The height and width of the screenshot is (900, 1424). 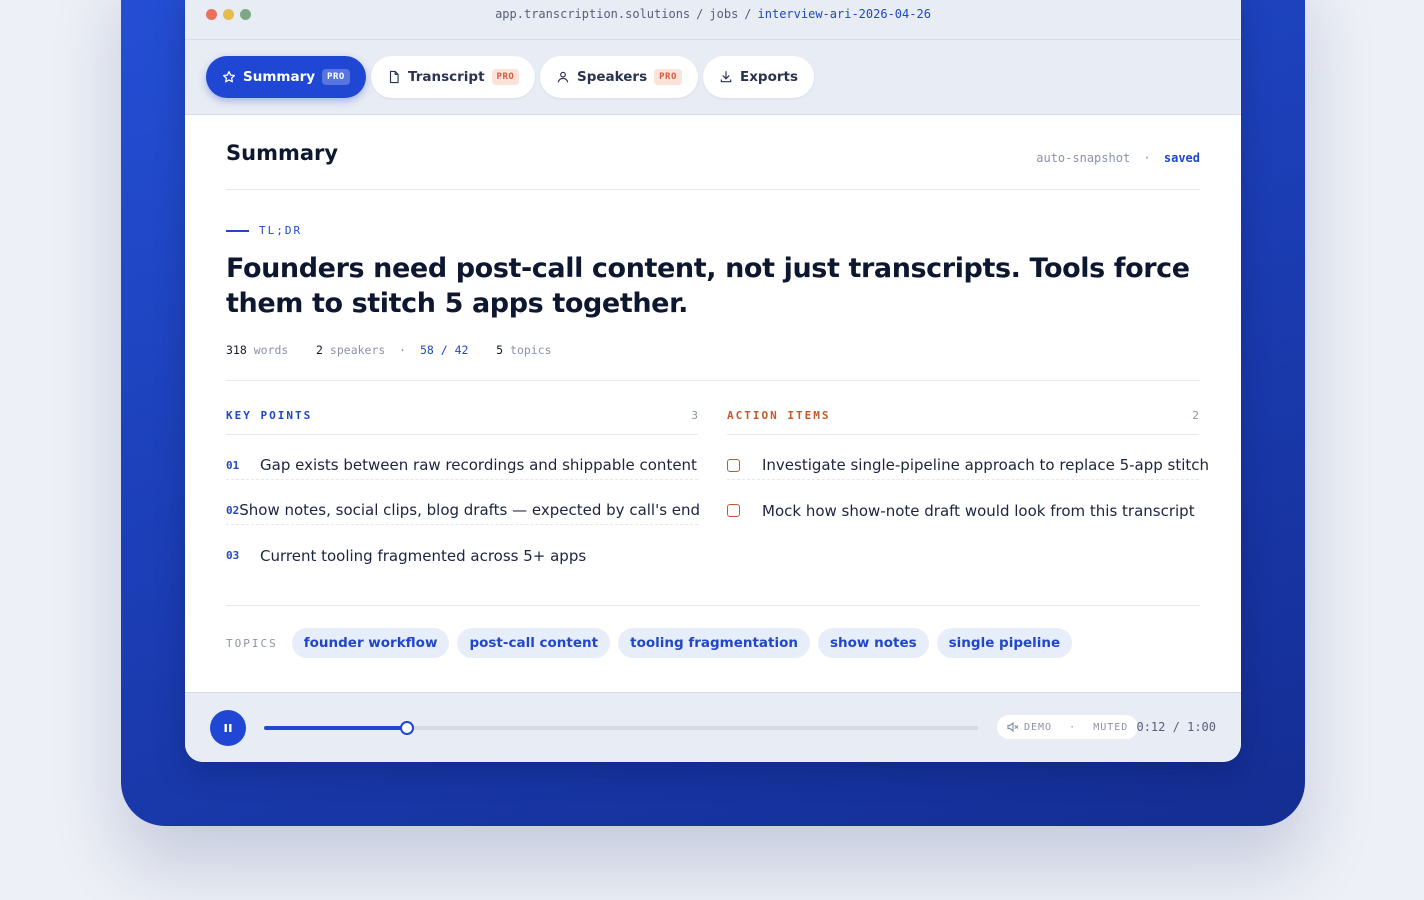 I want to click on url-slug: interview-ari-2026-04-26, so click(x=844, y=14).